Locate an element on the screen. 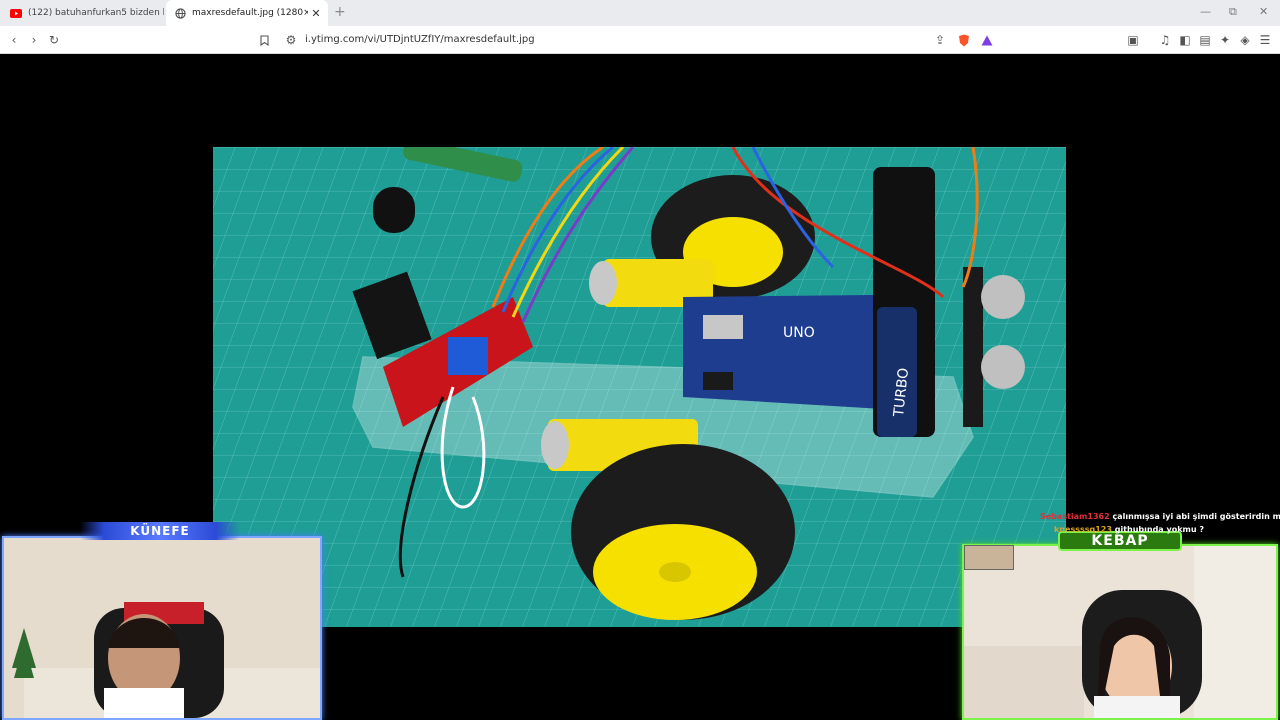  tab-image: maxresdefault.jpg (1280×720) ✕ is located at coordinates (247, 13).